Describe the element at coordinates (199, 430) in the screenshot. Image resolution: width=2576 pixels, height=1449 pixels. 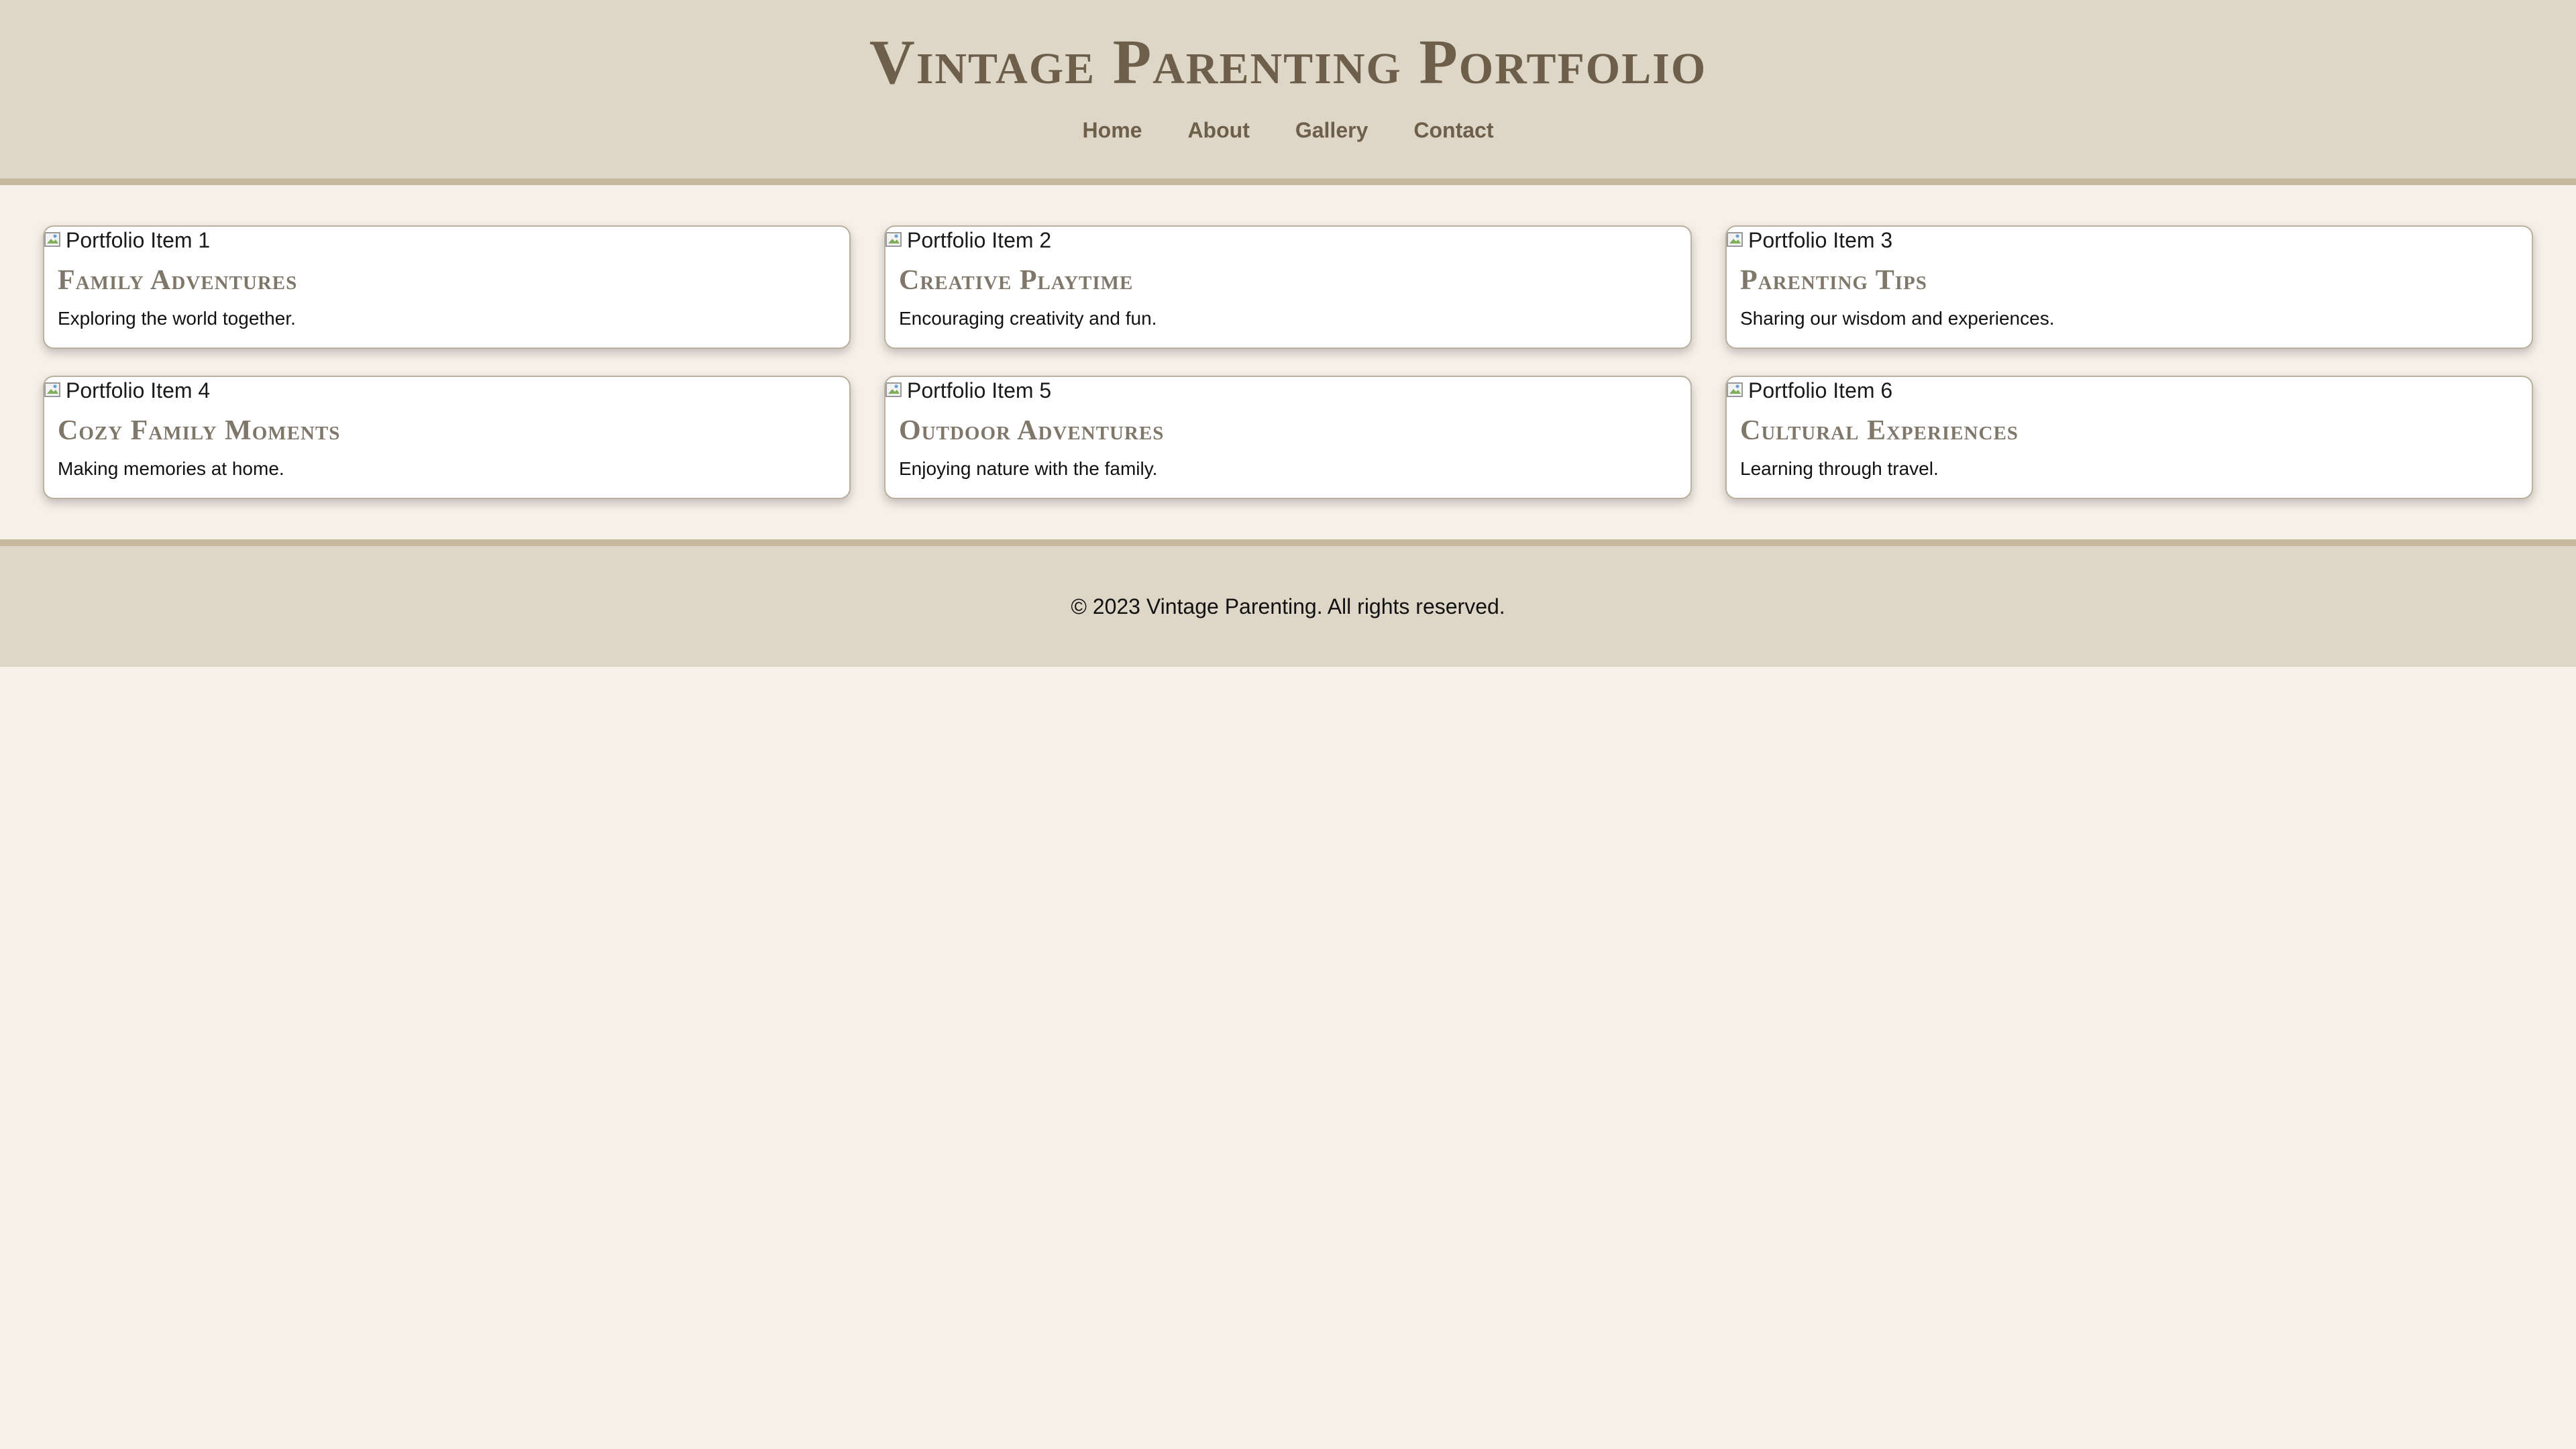
I see `portfolio-title: Cozy Family Moments` at that location.